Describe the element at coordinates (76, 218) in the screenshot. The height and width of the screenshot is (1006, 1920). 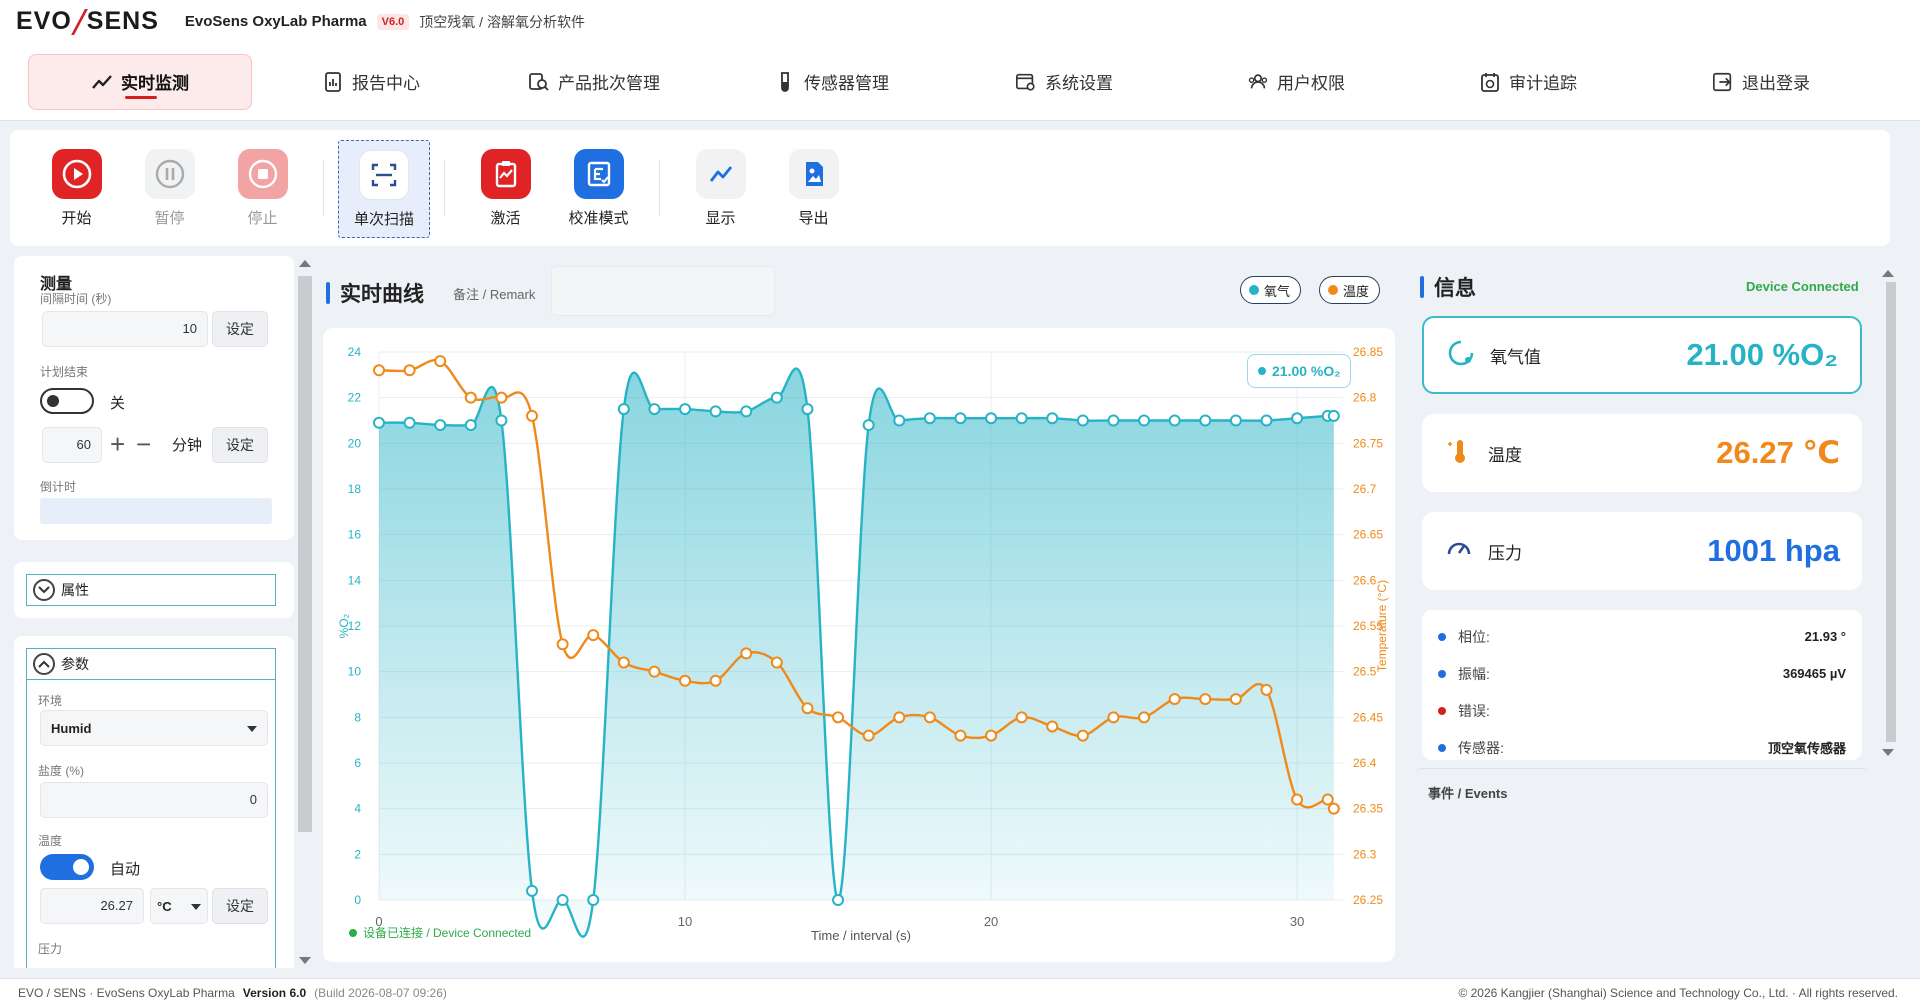
I see `start-label: 开始` at that location.